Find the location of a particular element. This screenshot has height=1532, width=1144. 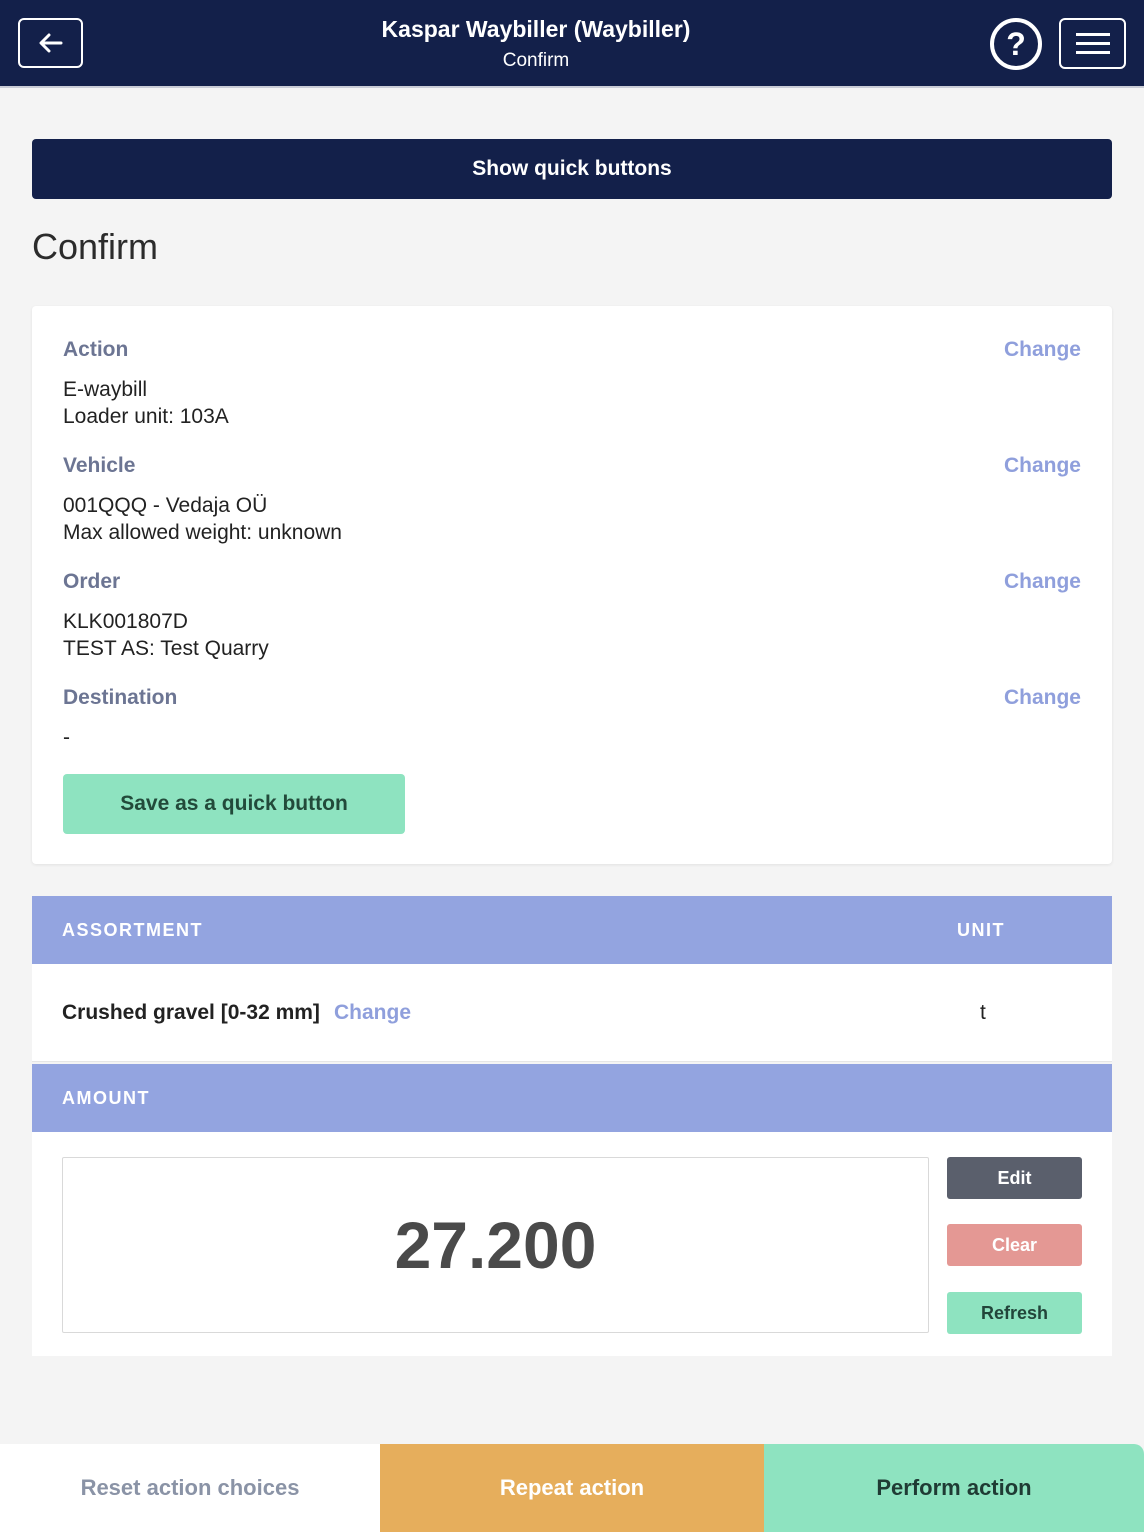

order-label: Order is located at coordinates (92, 581).